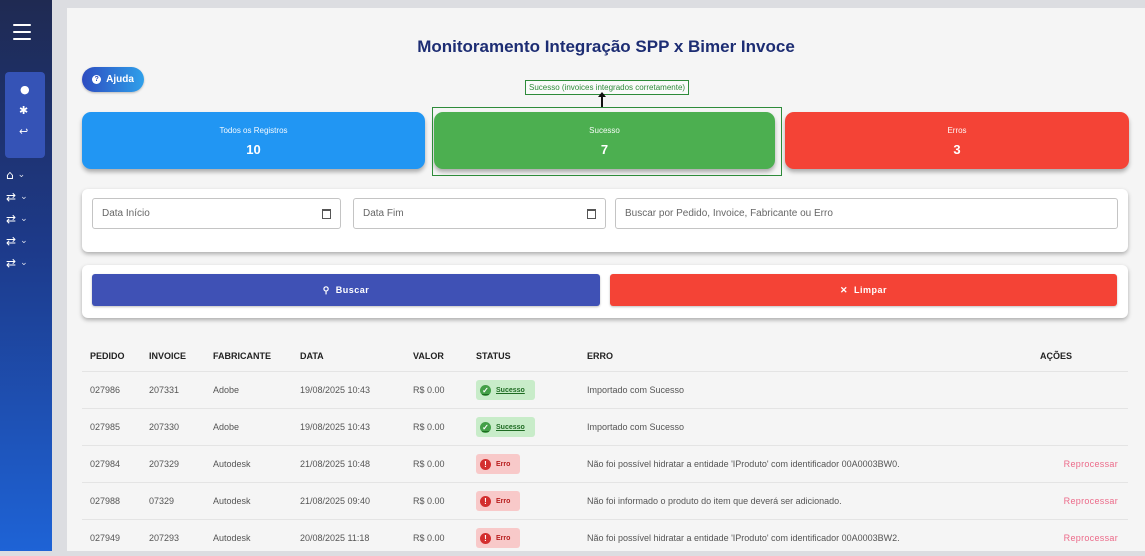 The image size is (1145, 556). I want to click on col-invoice: INVOICE, so click(167, 356).